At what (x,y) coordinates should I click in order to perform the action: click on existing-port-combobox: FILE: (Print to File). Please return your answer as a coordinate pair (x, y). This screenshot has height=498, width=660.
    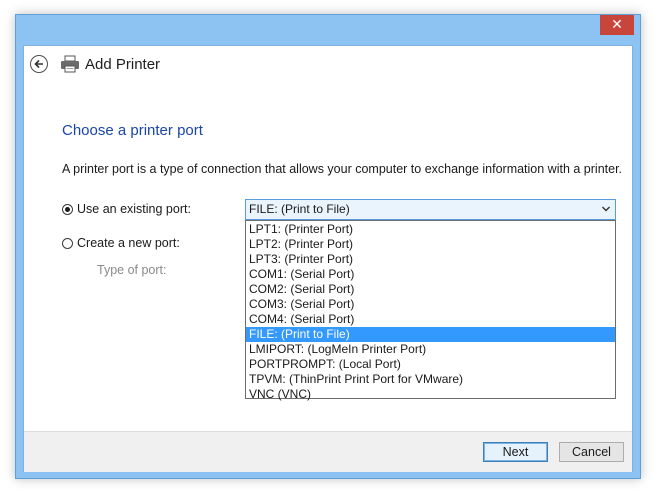
    Looking at the image, I should click on (430, 209).